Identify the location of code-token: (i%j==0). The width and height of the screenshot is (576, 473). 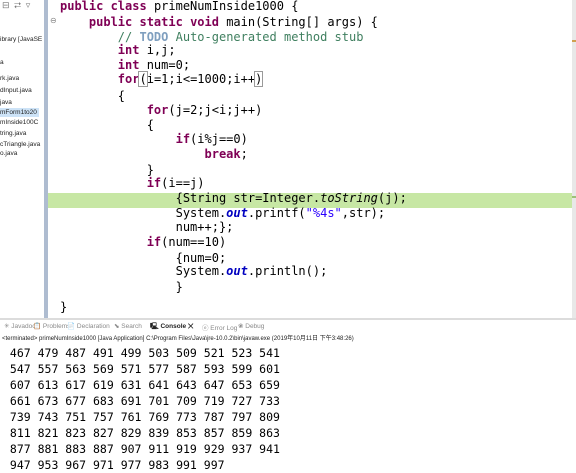
(219, 139).